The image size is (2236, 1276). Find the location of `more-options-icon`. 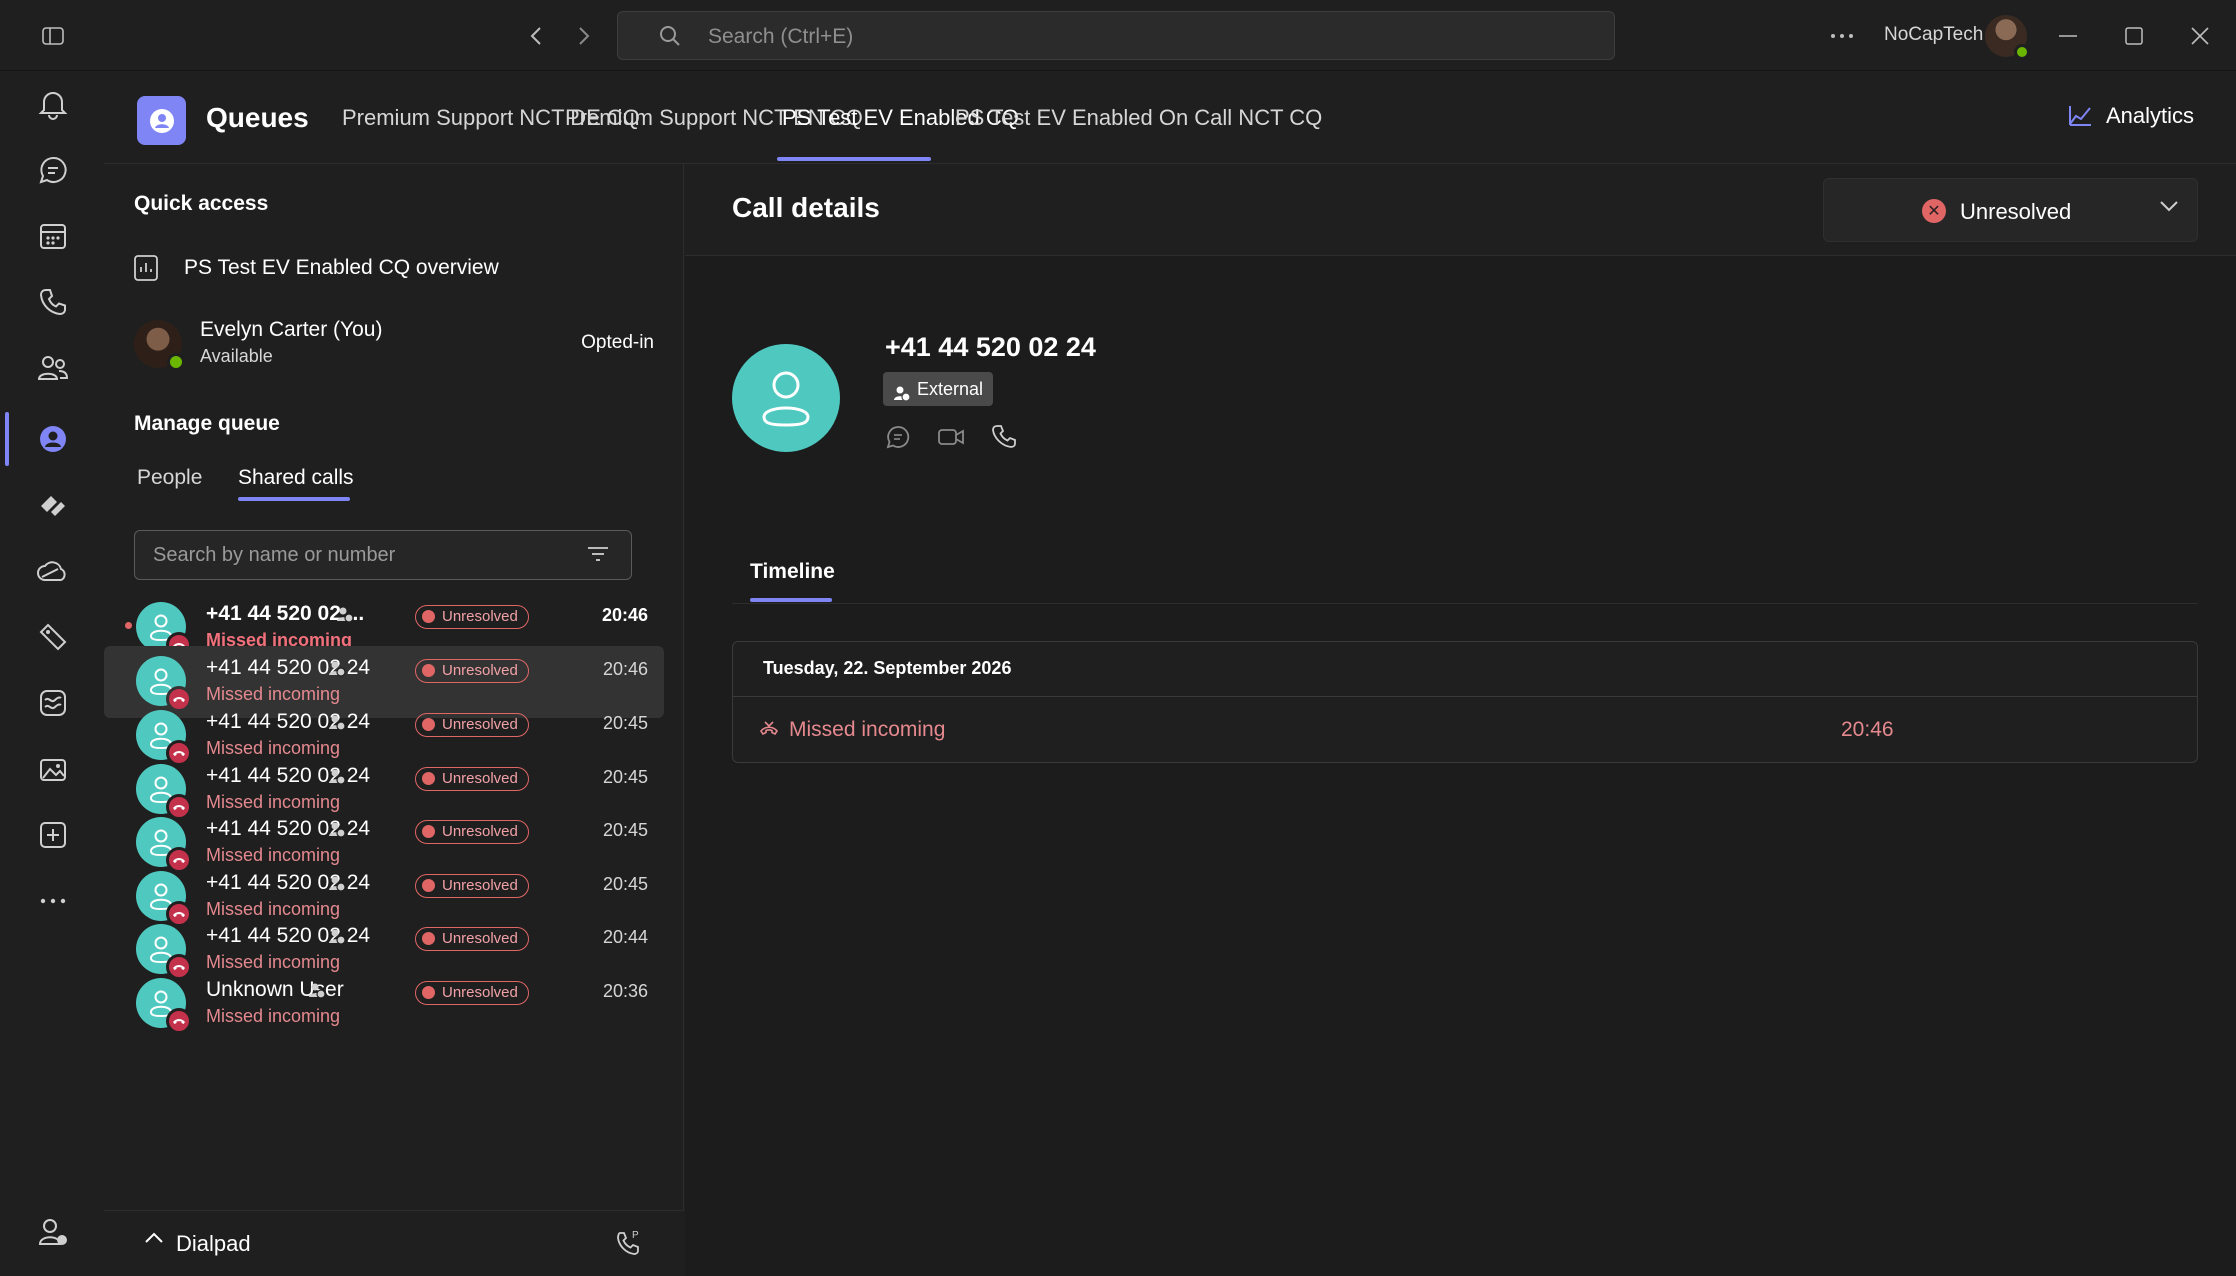

more-options-icon is located at coordinates (1842, 36).